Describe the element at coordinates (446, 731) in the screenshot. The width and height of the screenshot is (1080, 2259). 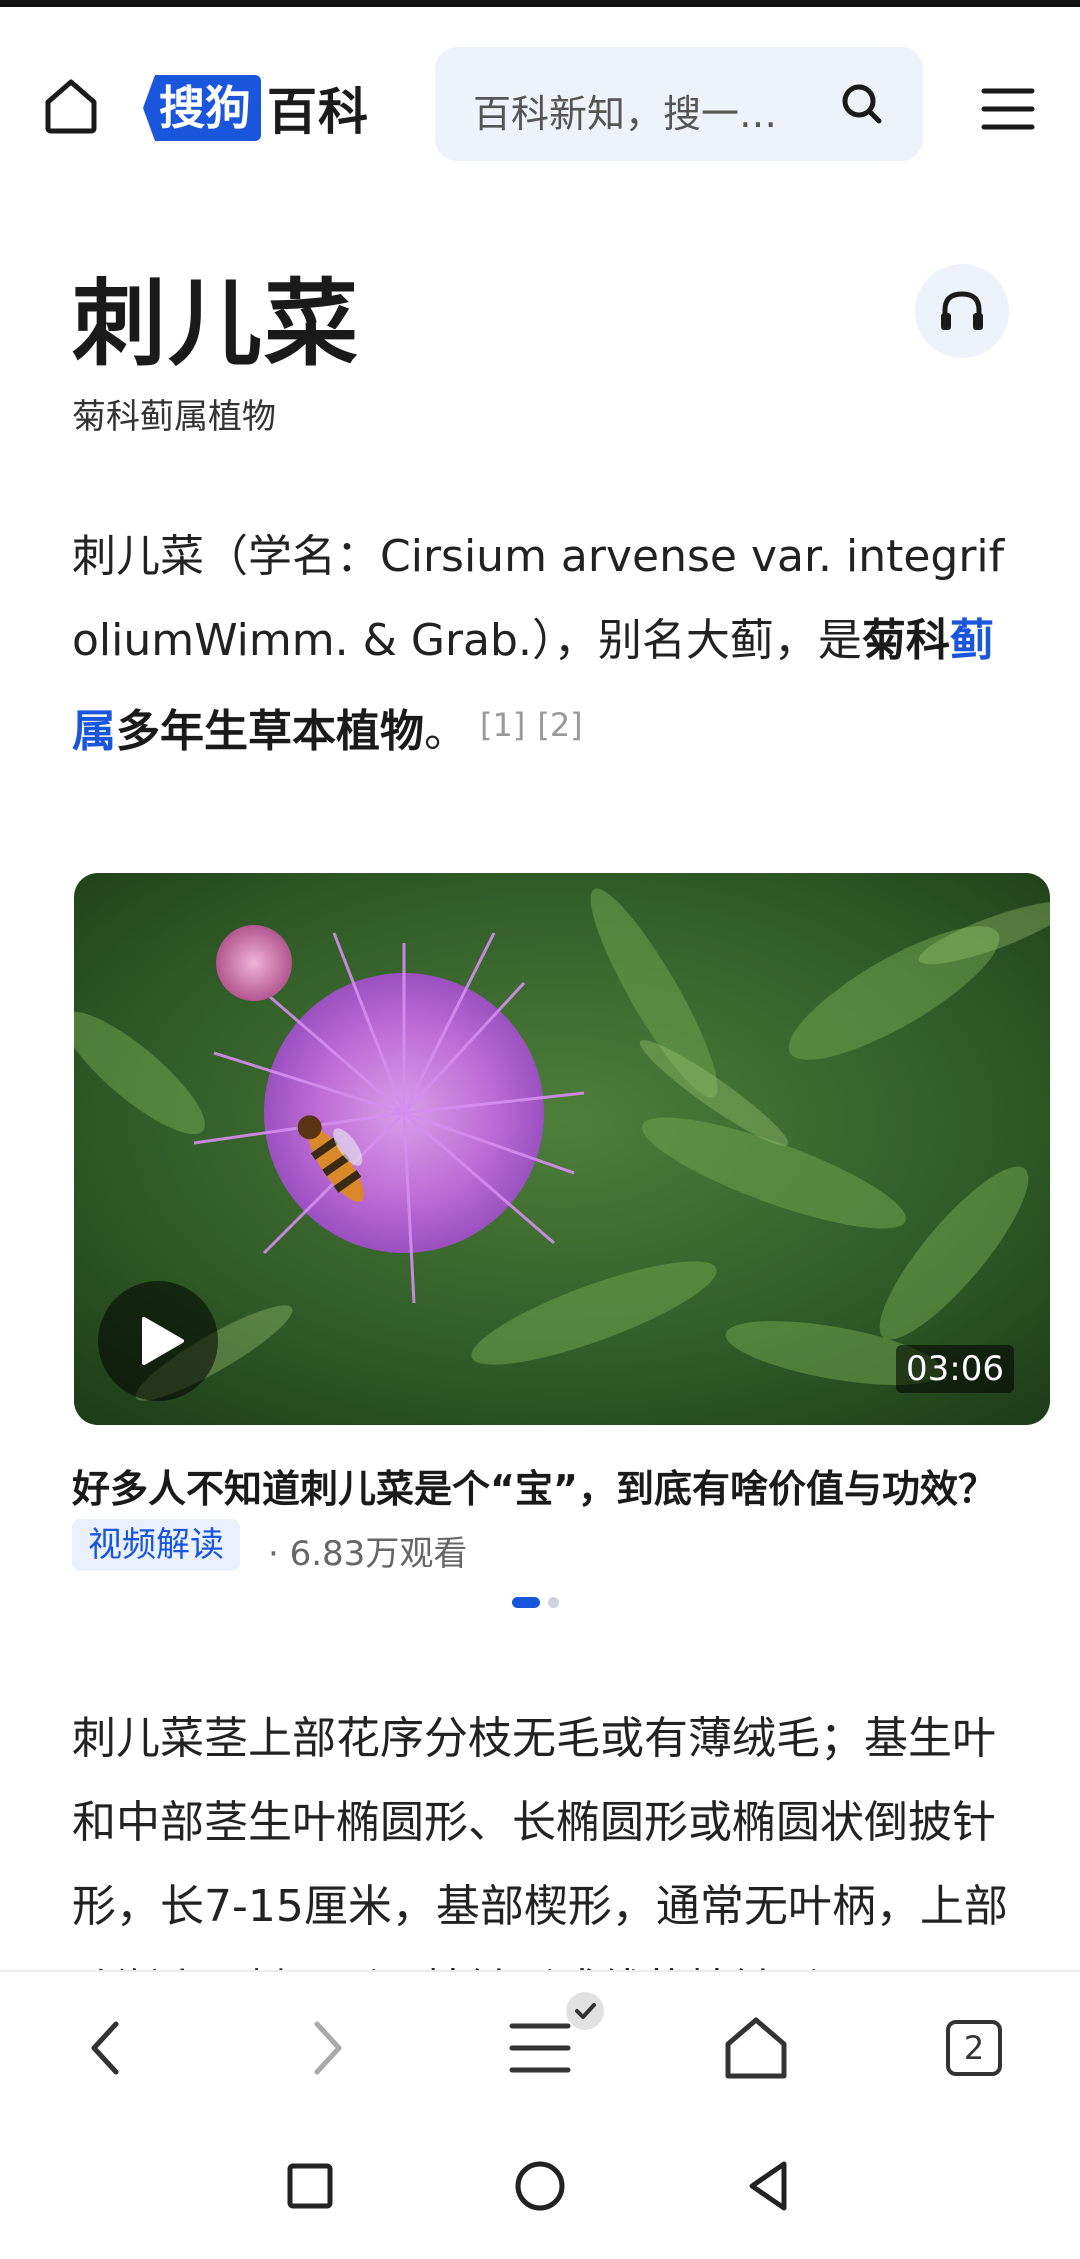
I see `intro-end: 。` at that location.